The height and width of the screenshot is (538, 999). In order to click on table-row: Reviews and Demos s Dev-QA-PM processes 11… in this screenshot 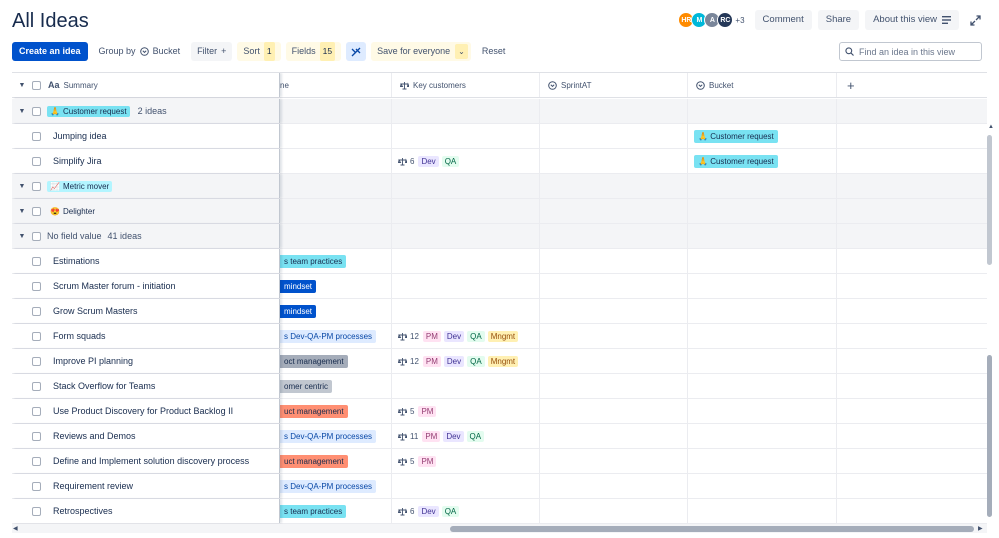, I will do `click(499, 436)`.